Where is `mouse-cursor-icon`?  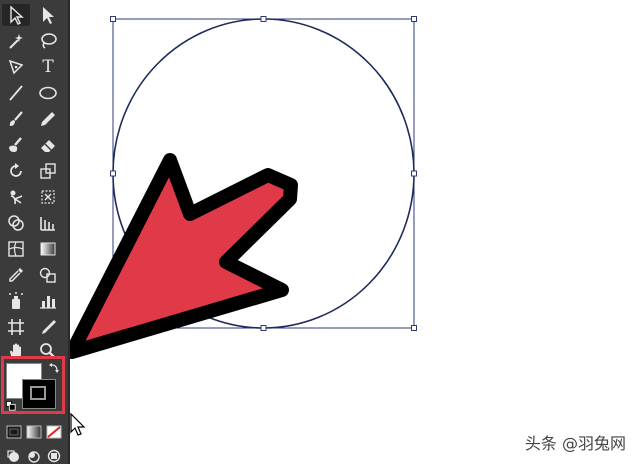
mouse-cursor-icon is located at coordinates (78, 424).